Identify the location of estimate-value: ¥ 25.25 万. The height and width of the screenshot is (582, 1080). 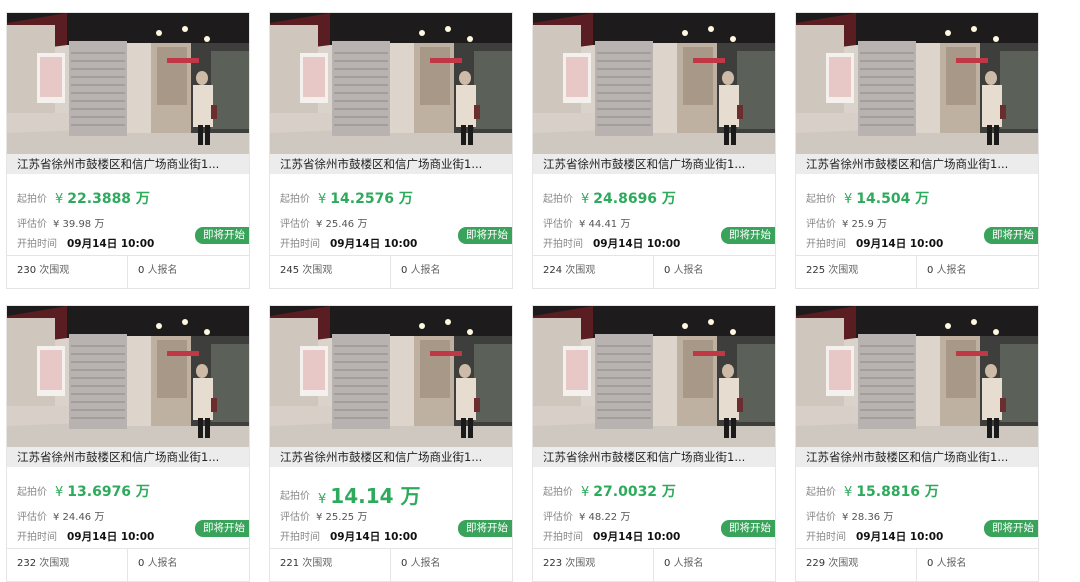
(342, 517).